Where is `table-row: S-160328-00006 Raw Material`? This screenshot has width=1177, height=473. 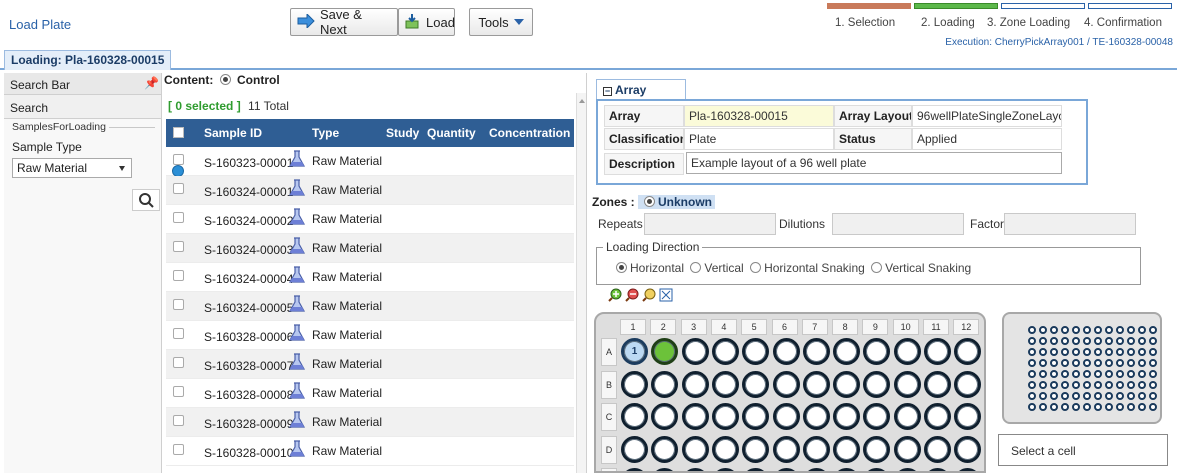
table-row: S-160328-00006 Raw Material is located at coordinates (370, 335).